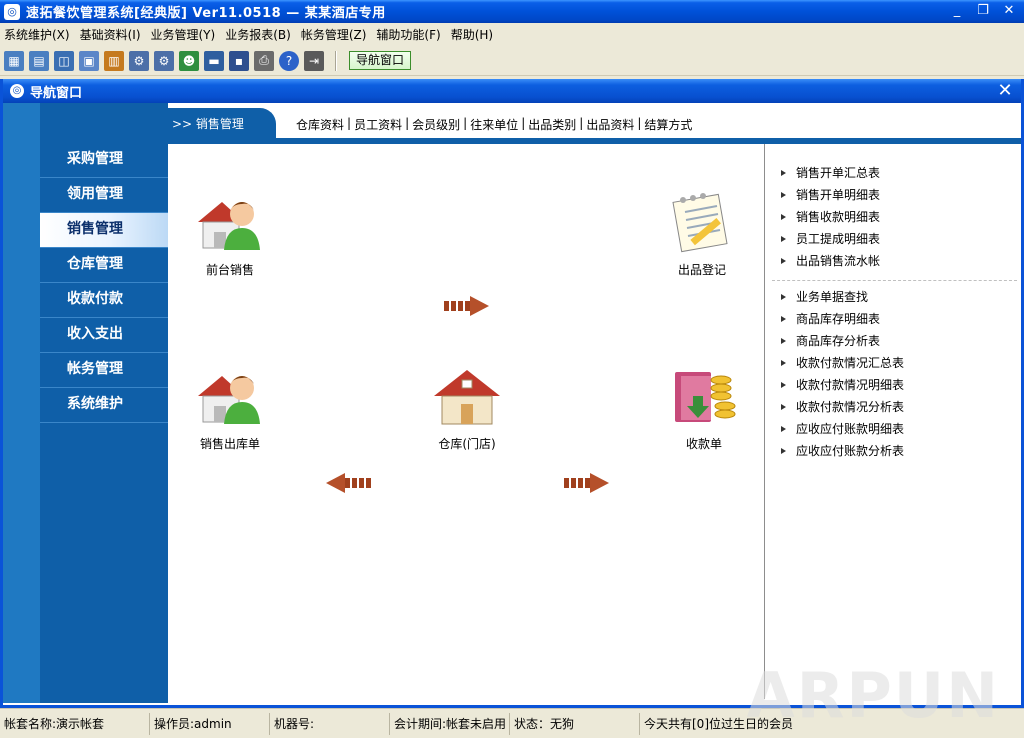  Describe the element at coordinates (206, 13) in the screenshot. I see `window-title: 速拓餐饮管理系统[经典版] Ver11.0518 — 某某酒店专用` at that location.